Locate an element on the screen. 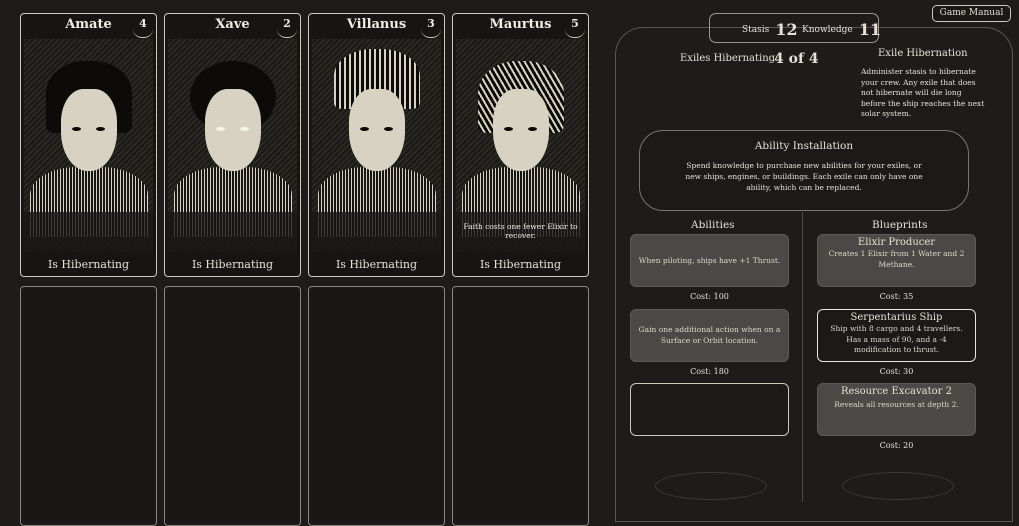 The width and height of the screenshot is (1019, 526). exile-card-xave: Xave 2 Is Hibernating is located at coordinates (232, 145).